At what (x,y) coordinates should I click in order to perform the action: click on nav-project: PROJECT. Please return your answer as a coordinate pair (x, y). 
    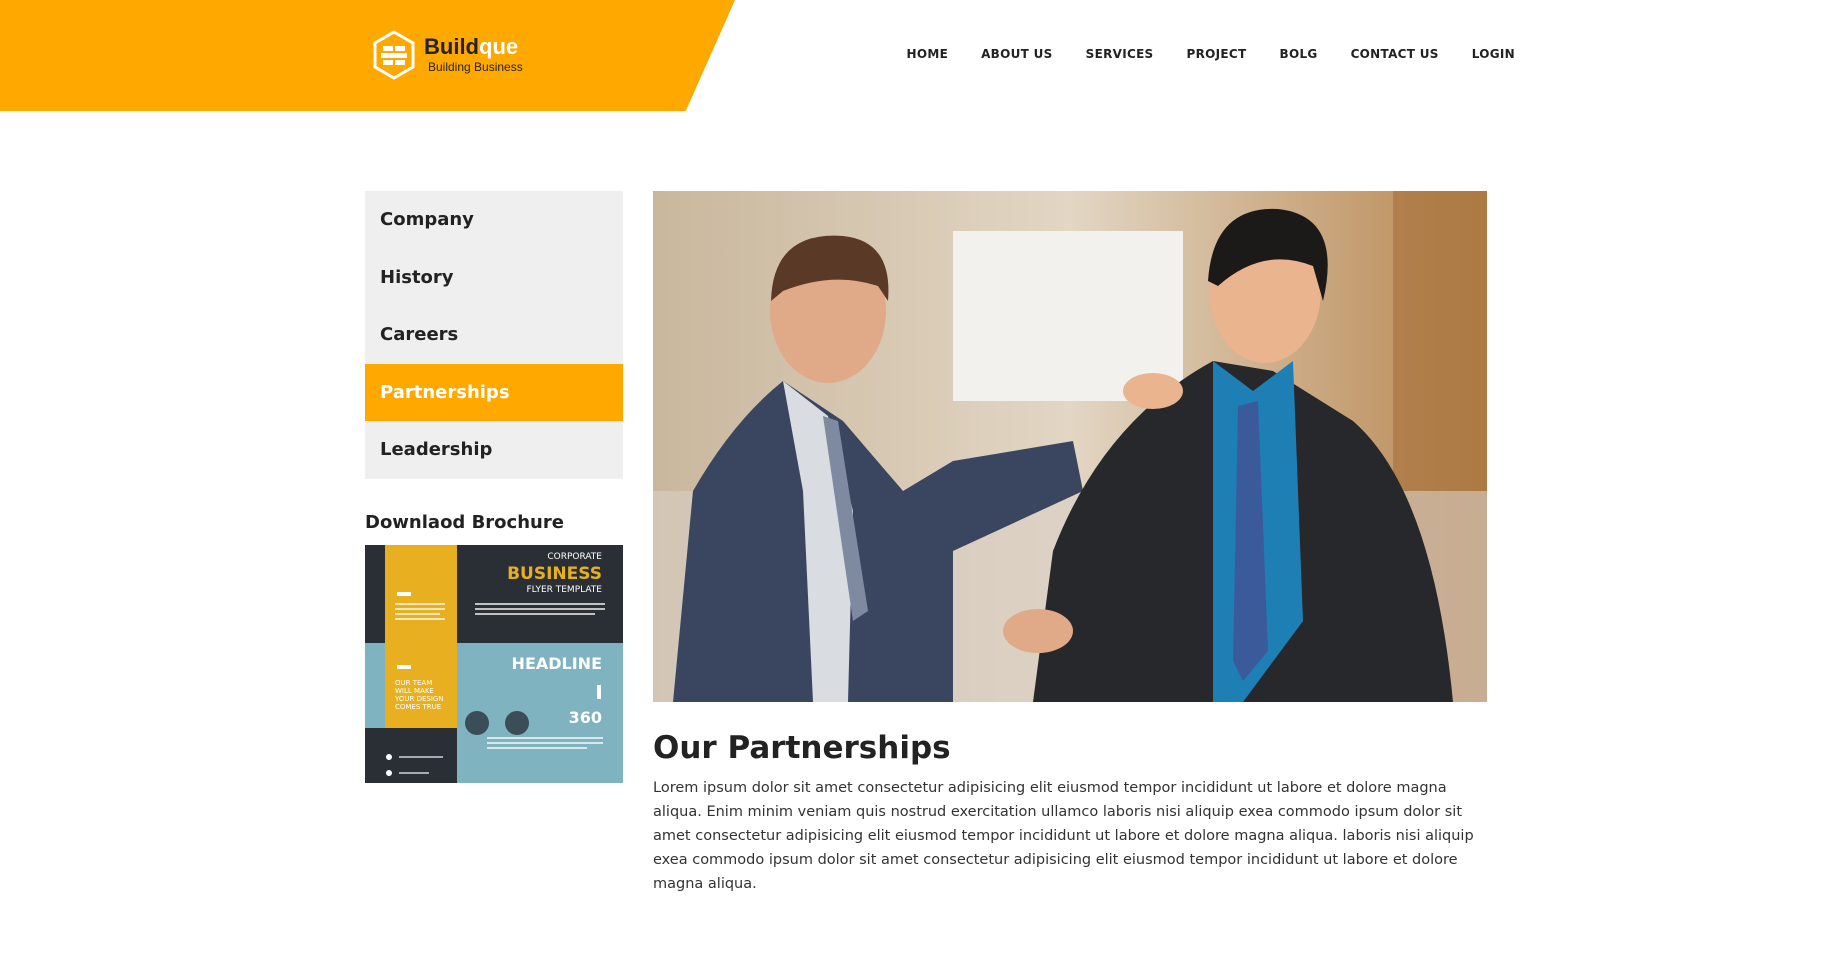
    Looking at the image, I should click on (1217, 54).